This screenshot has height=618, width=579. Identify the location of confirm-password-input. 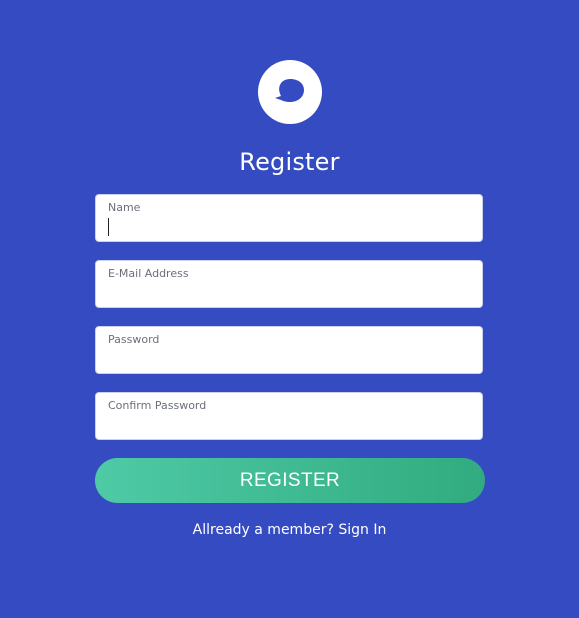
(289, 425).